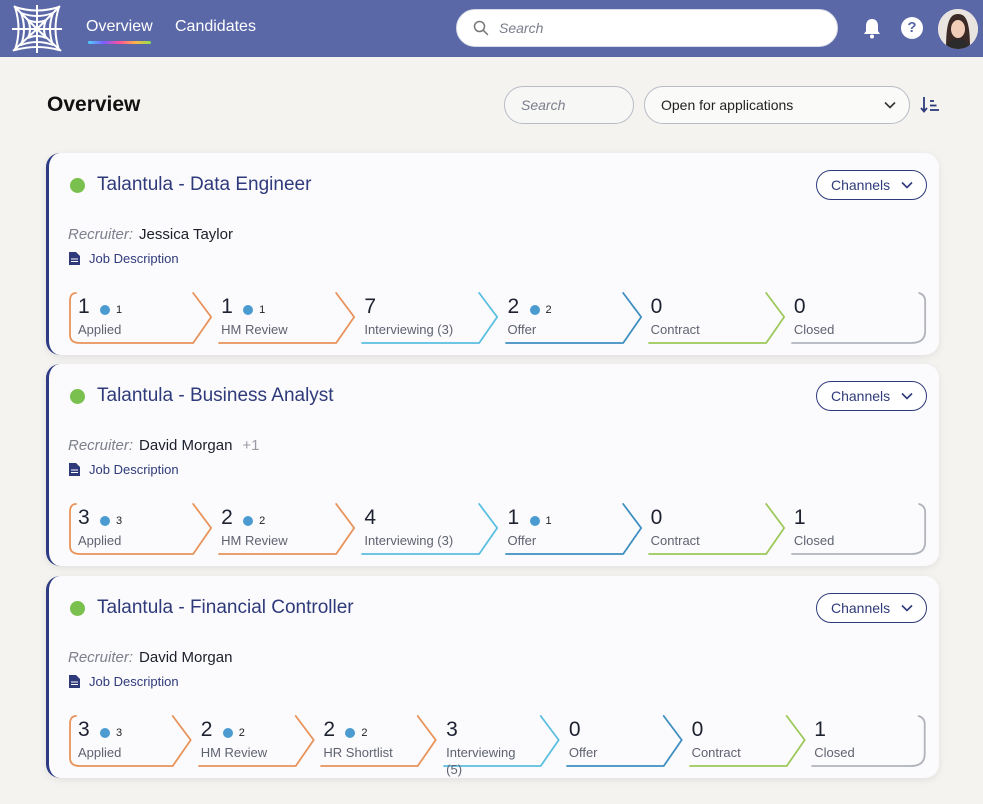 The width and height of the screenshot is (983, 804). Describe the element at coordinates (427, 530) in the screenshot. I see `pipeline-stage: 4 Interviewing (3)` at that location.